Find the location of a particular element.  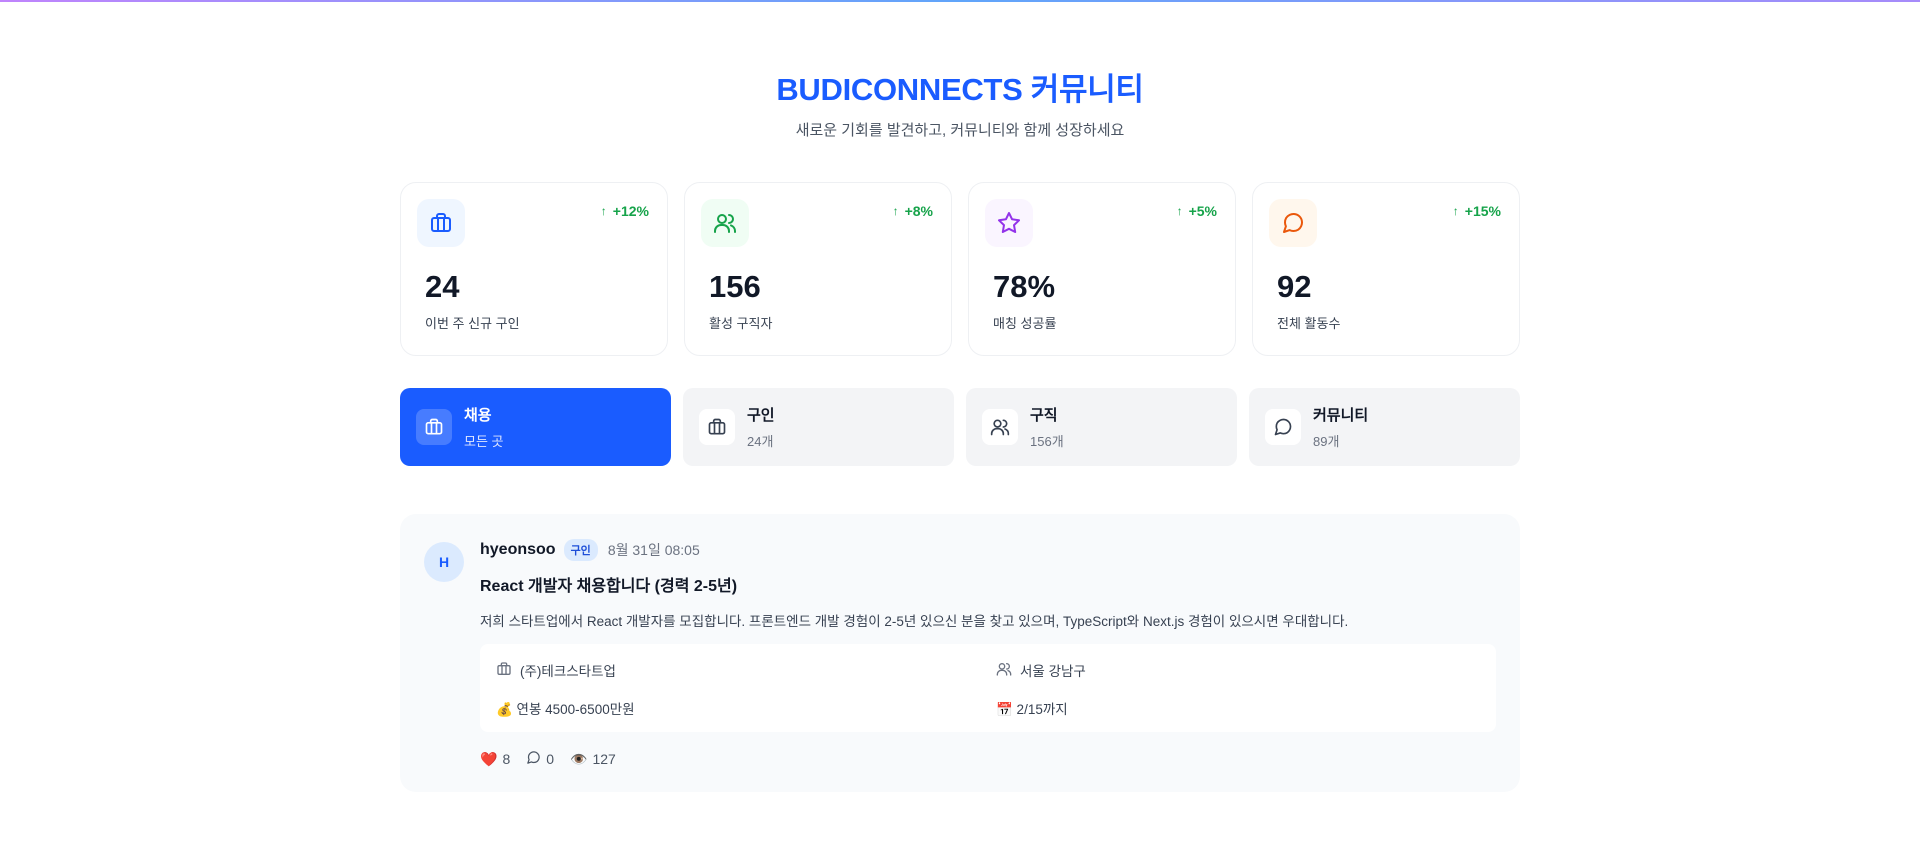

stat-card-active-seekers: ↑ +8% 156 활성 구직자 is located at coordinates (818, 269).